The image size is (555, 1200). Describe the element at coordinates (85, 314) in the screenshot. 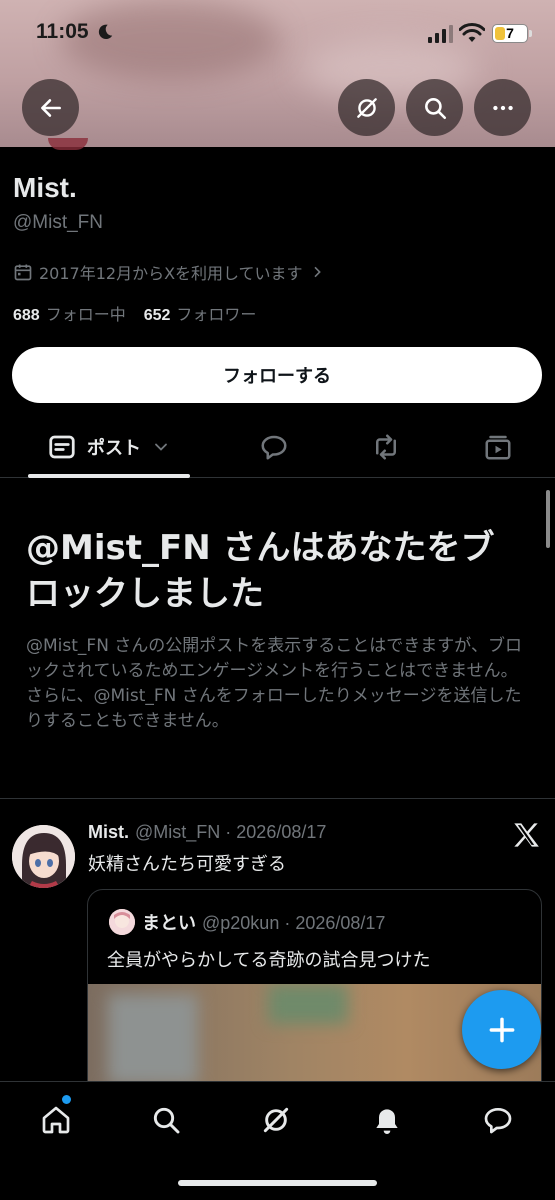

I see `following-label: フォロー中` at that location.